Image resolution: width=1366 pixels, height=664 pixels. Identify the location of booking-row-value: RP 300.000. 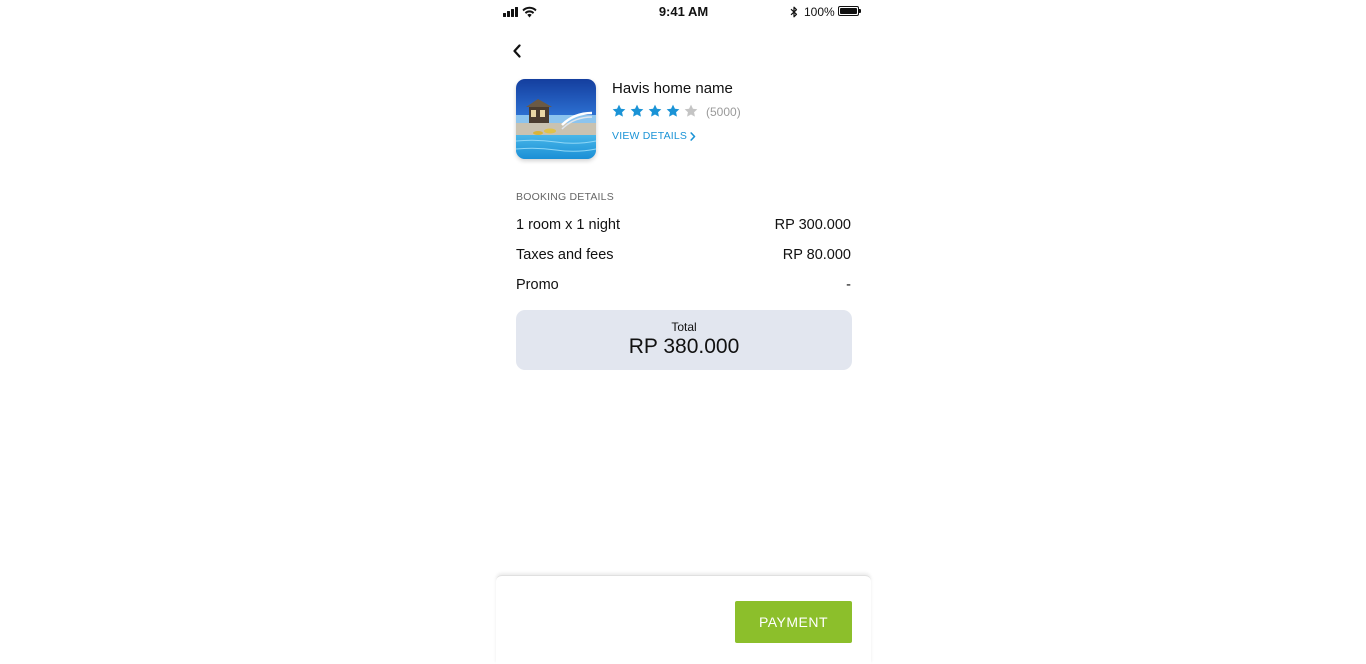
(812, 225).